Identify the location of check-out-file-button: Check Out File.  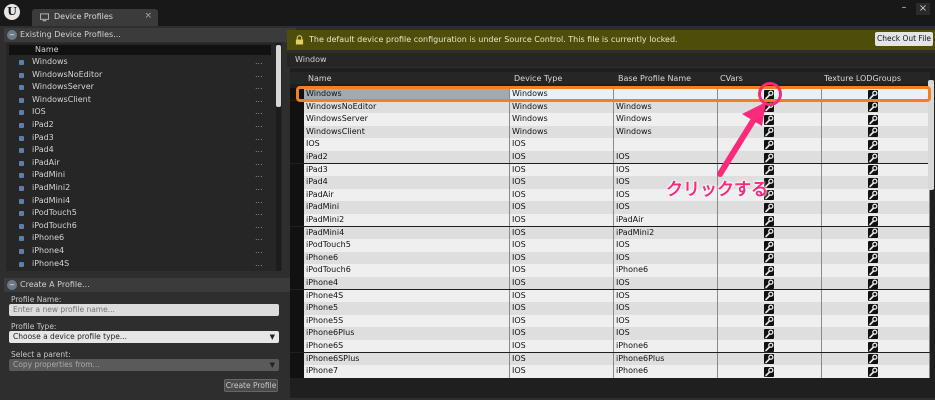
(904, 39).